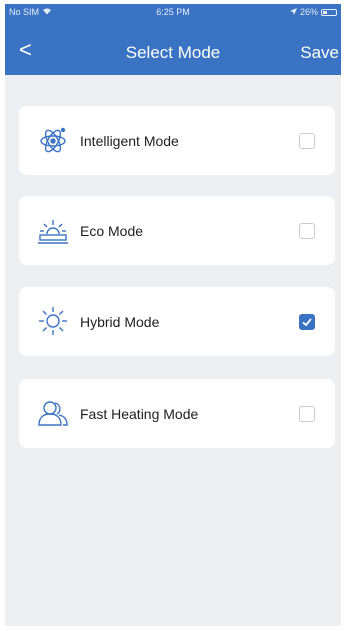 This screenshot has width=345, height=631. What do you see at coordinates (307, 141) in the screenshot?
I see `checkbox-intelligent` at bounding box center [307, 141].